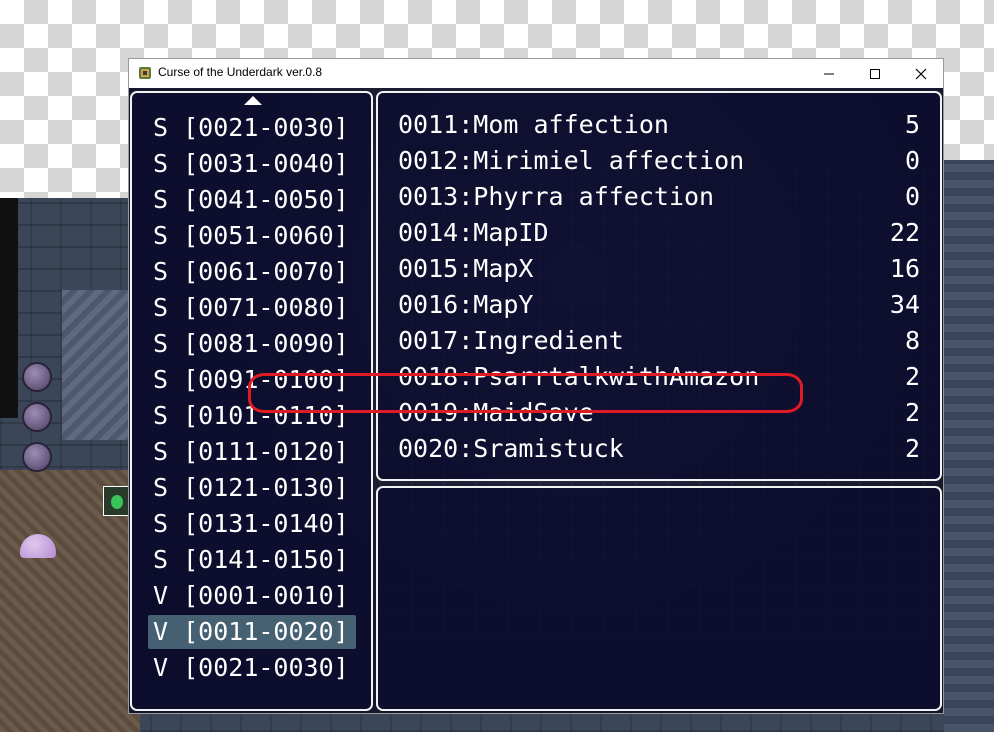 The height and width of the screenshot is (732, 994). What do you see at coordinates (266, 595) in the screenshot?
I see `category-range: [0001-0010]` at bounding box center [266, 595].